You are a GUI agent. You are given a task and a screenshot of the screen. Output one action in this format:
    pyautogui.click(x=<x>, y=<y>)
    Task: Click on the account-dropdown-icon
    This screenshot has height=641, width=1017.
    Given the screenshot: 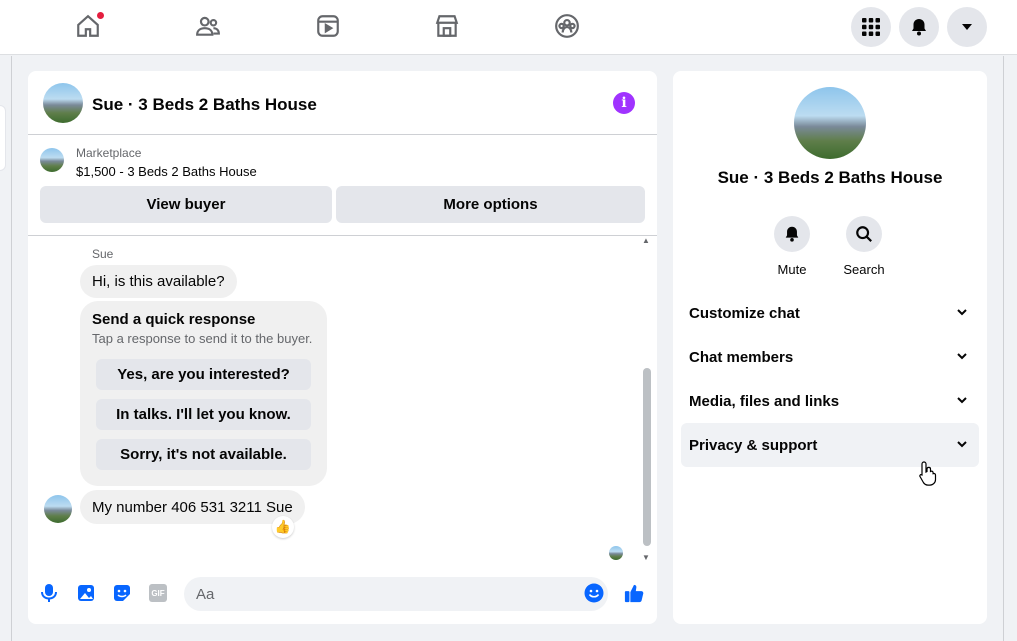 What is the action you would take?
    pyautogui.click(x=967, y=27)
    